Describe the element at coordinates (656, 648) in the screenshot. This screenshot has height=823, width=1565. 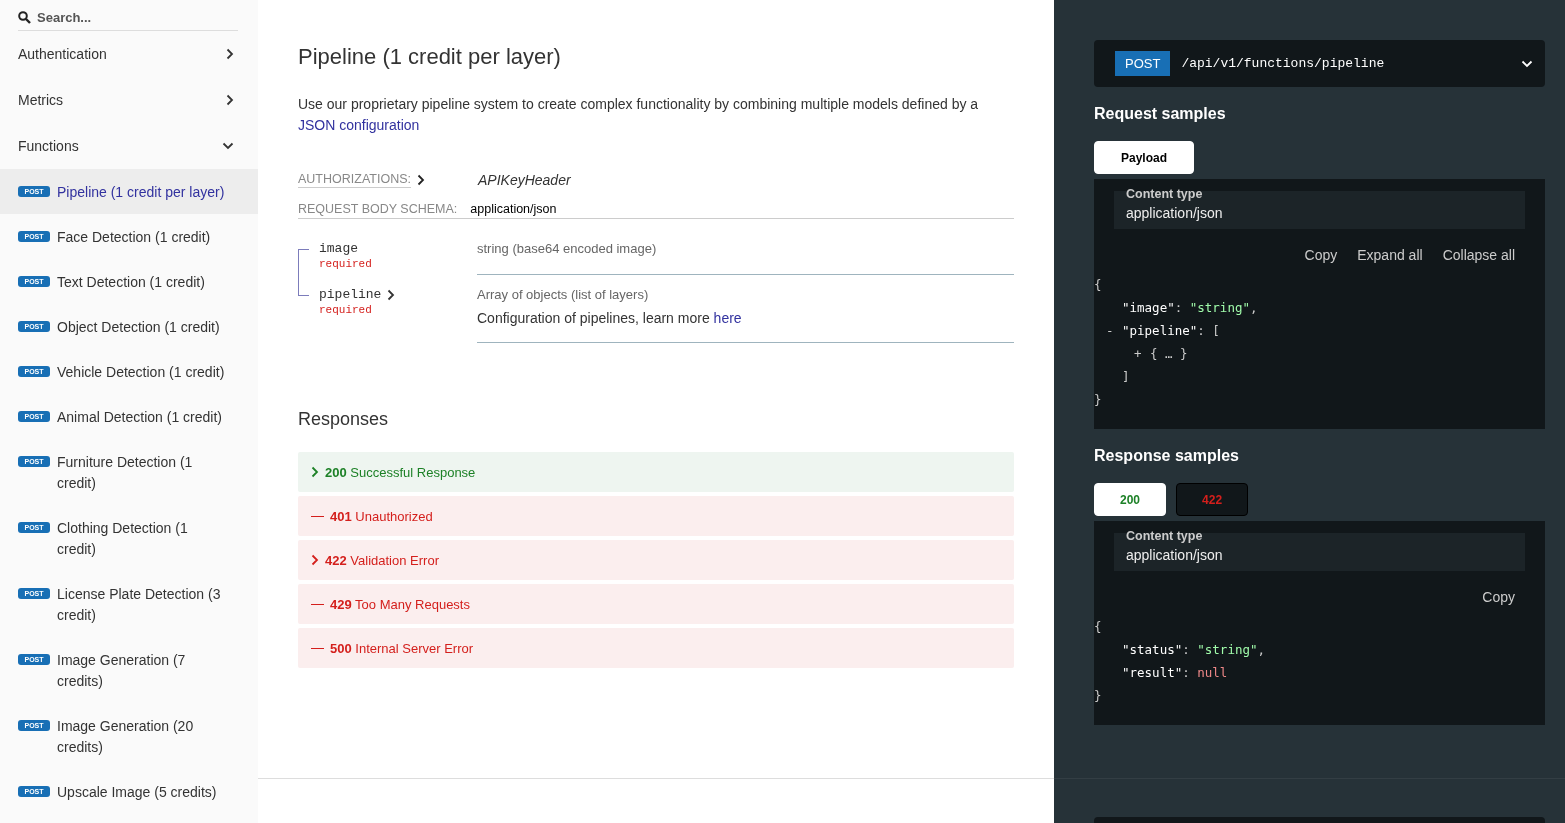
I see `response-row: 500 Internal Server Error` at that location.